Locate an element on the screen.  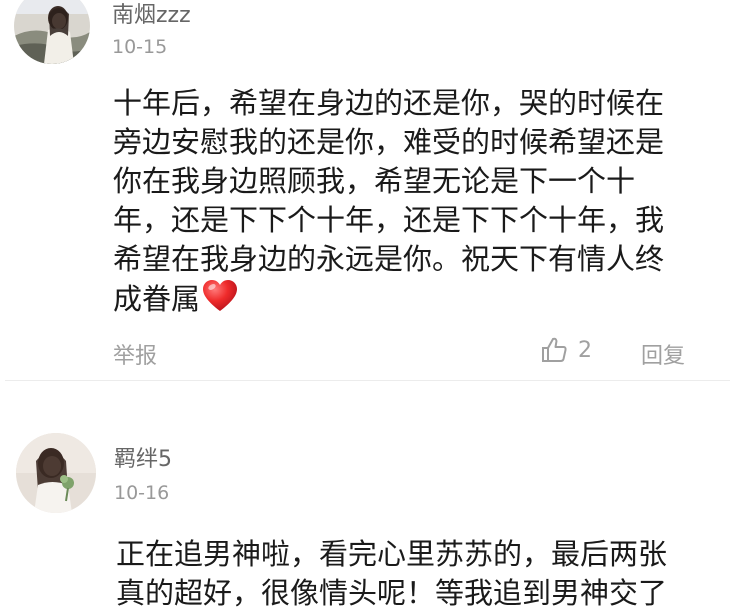
like-count: 2 is located at coordinates (585, 350).